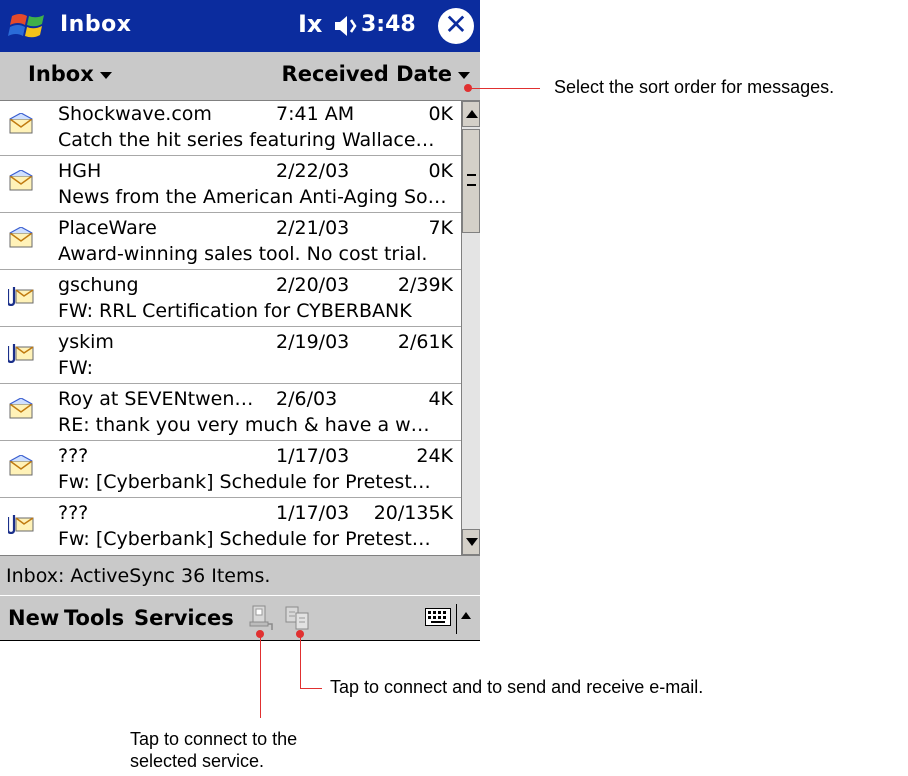 This screenshot has width=908, height=776. Describe the element at coordinates (135, 114) in the screenshot. I see `message-sender: Shockwave.com` at that location.